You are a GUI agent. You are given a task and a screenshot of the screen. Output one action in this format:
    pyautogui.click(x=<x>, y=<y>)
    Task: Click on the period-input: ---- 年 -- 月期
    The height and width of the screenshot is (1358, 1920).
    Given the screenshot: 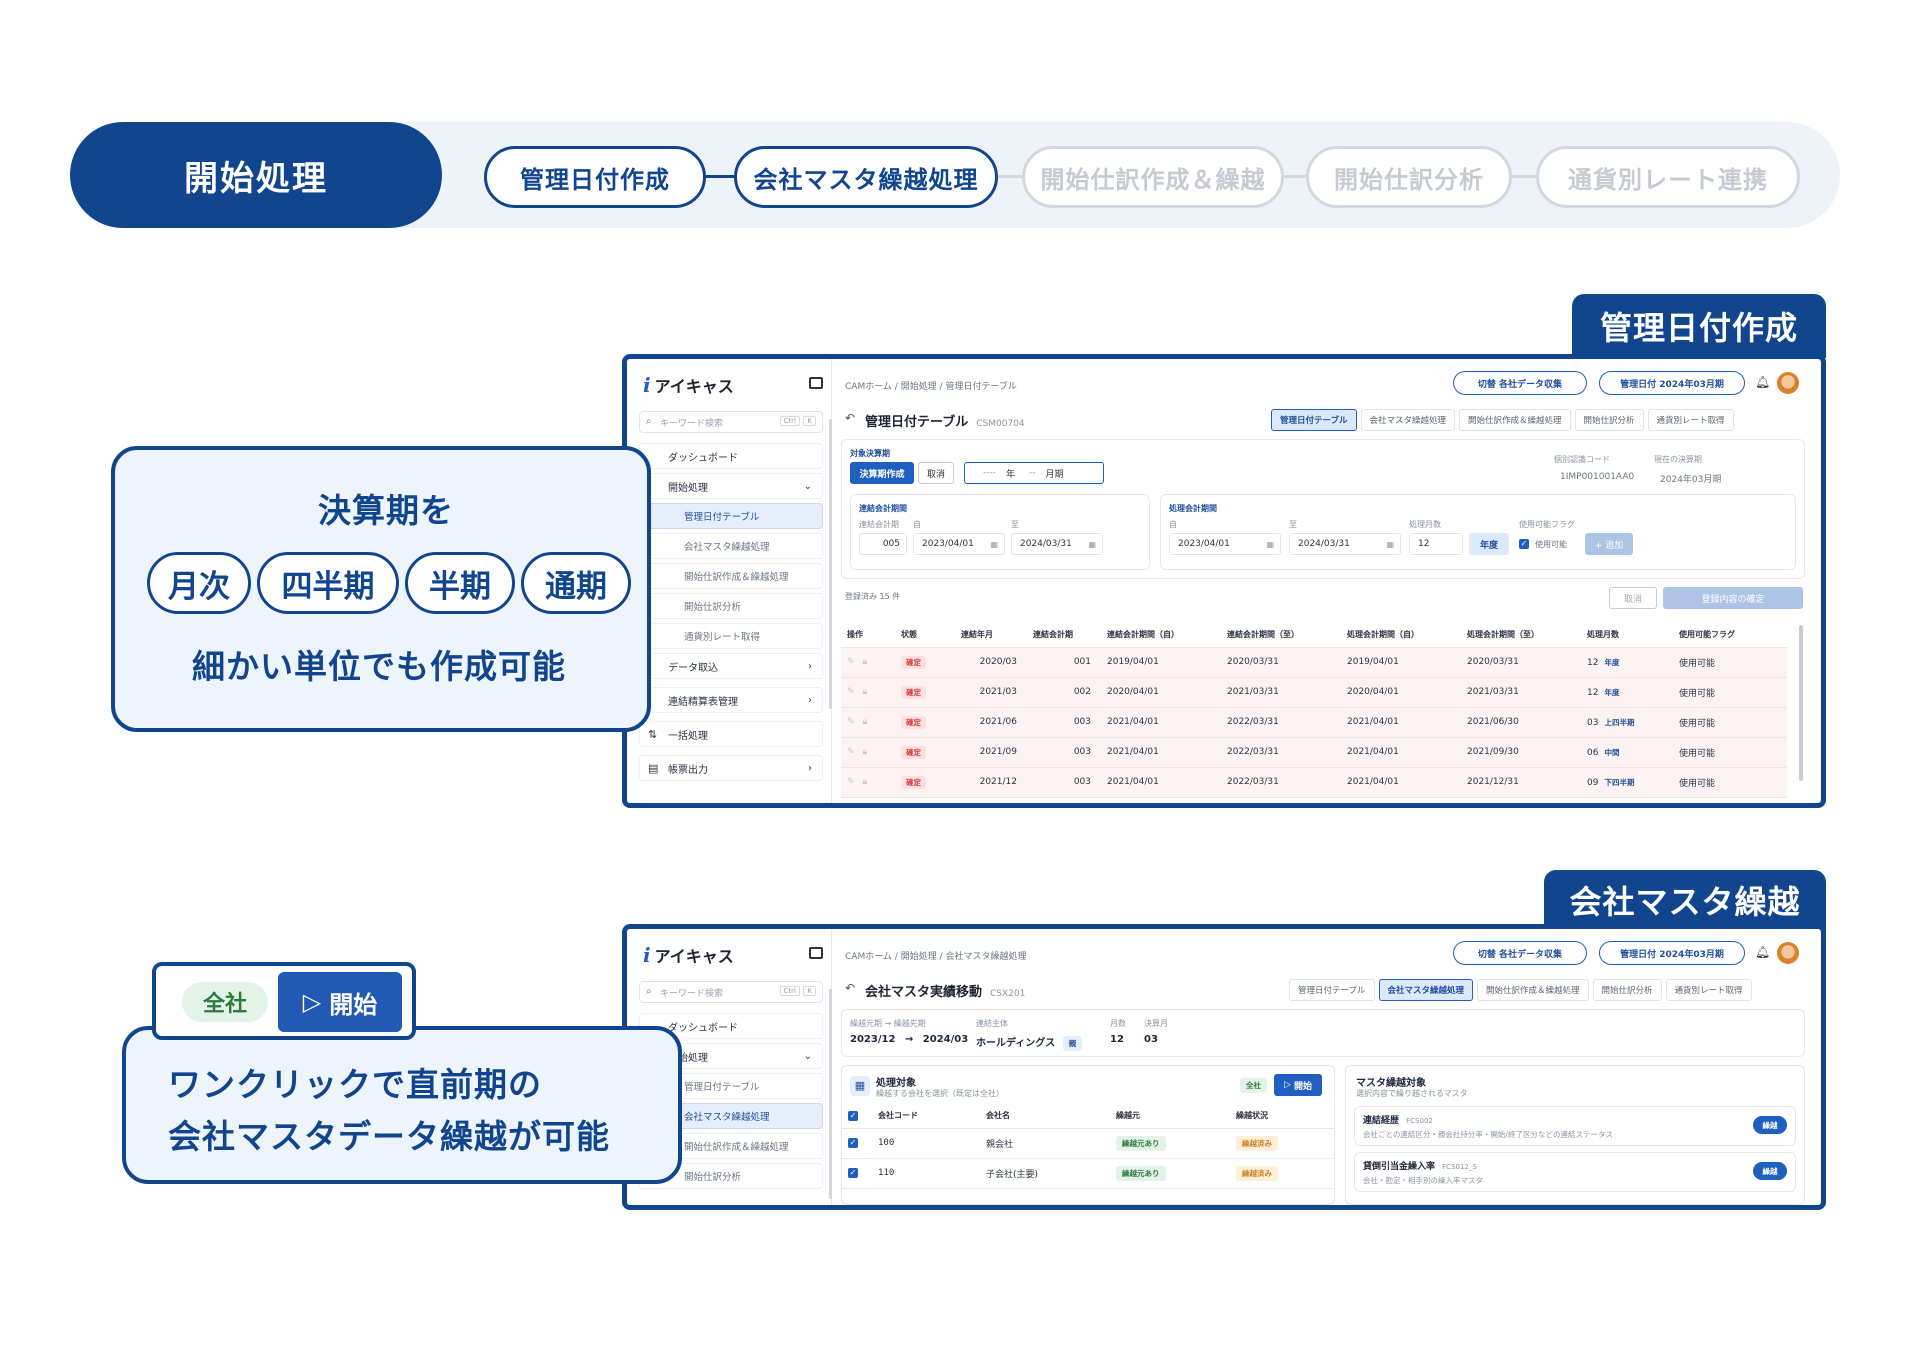 What is the action you would take?
    pyautogui.click(x=1034, y=473)
    